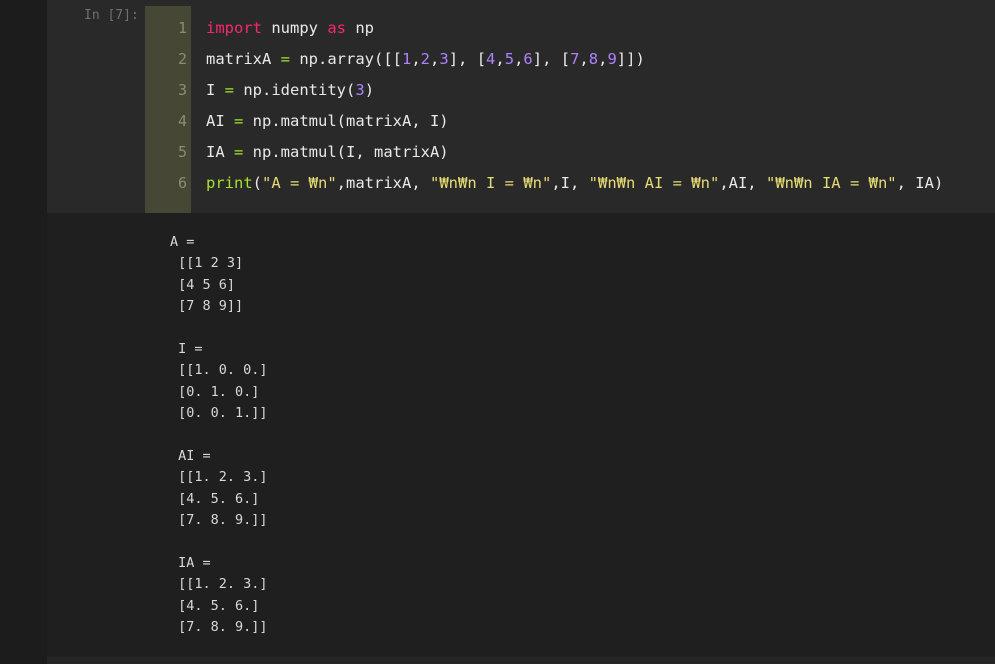 This screenshot has width=995, height=664. Describe the element at coordinates (182, 121) in the screenshot. I see `line-number: 4` at that location.